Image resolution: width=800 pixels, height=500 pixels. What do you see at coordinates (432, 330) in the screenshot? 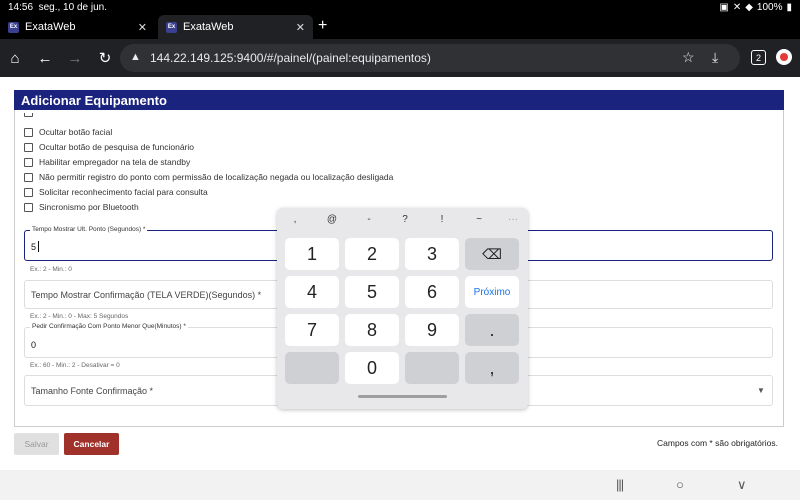
I see `key-9: 9` at bounding box center [432, 330].